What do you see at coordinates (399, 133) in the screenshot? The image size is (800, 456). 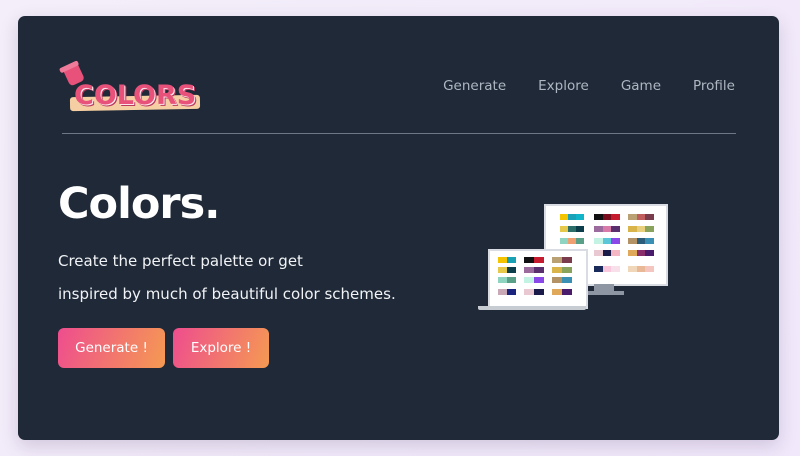 I see `header-divider` at bounding box center [399, 133].